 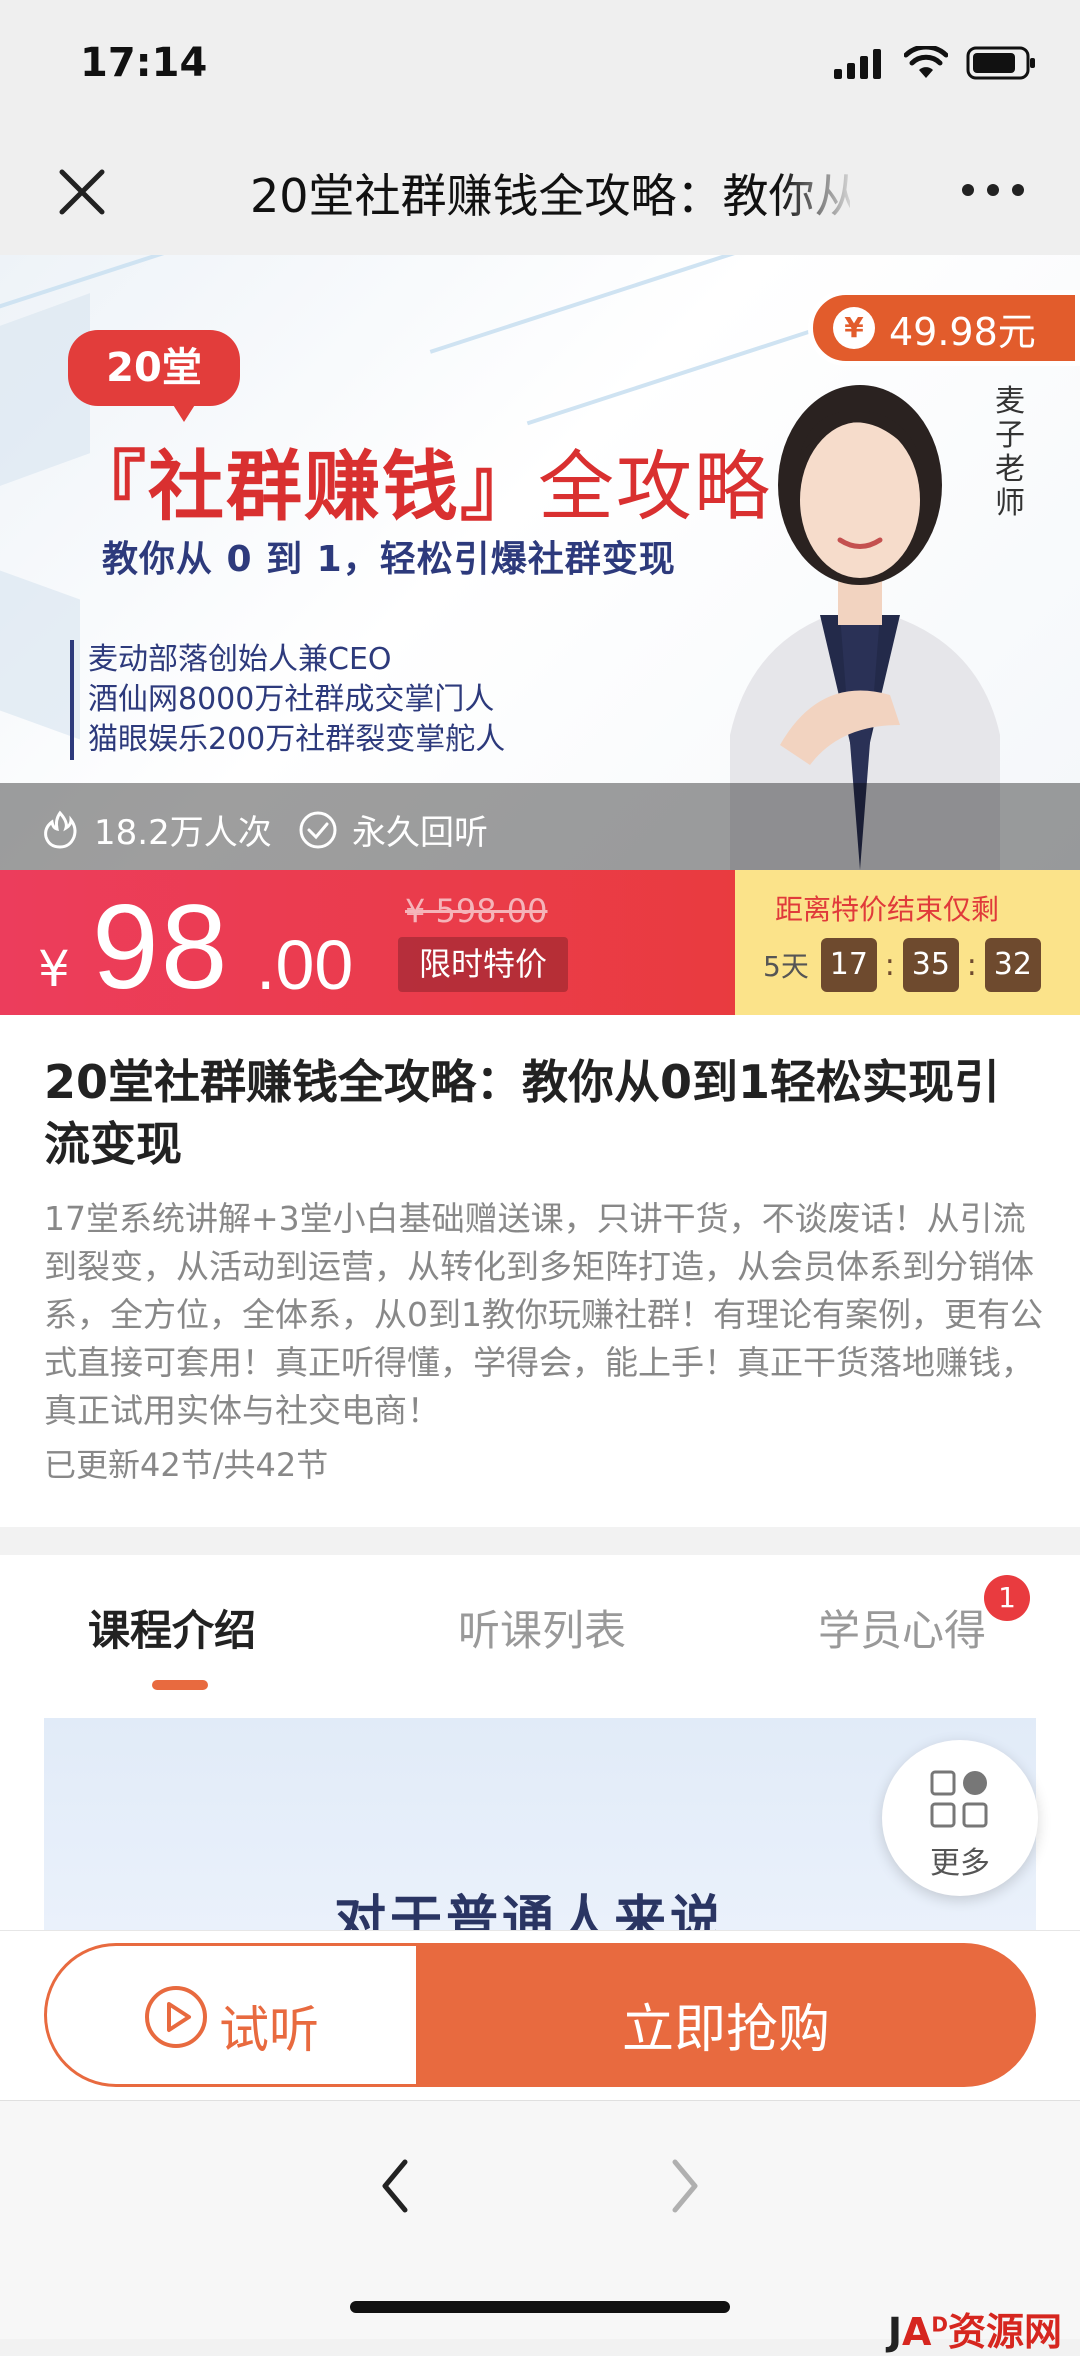 I want to click on currency-symbol: ¥, so click(x=54, y=969).